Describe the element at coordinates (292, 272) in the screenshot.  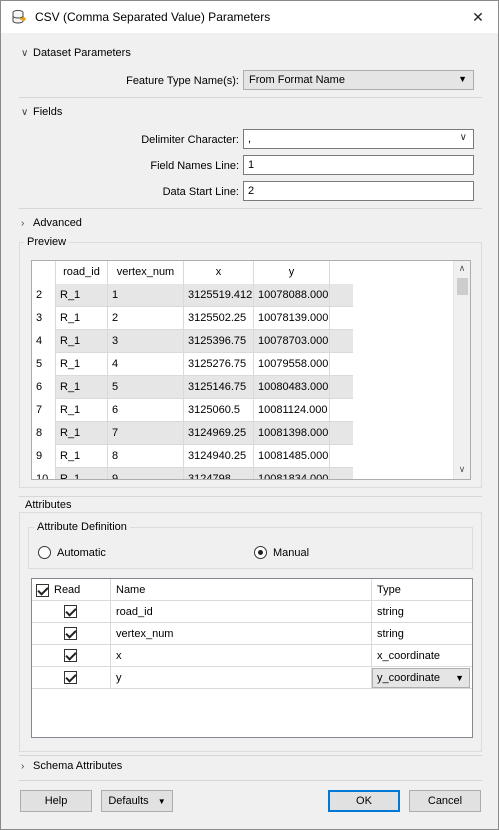
I see `preview-column-header: y` at that location.